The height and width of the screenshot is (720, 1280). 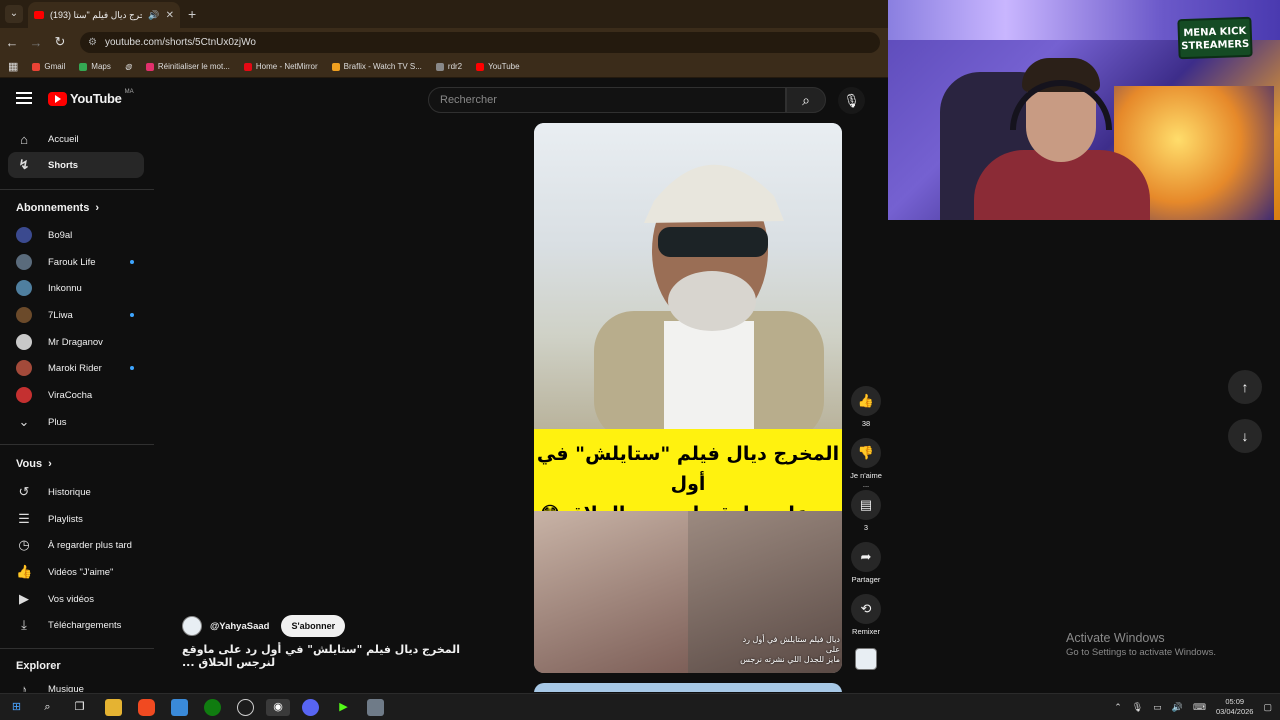 I want to click on share-action: ➦ Partager, so click(x=866, y=563).